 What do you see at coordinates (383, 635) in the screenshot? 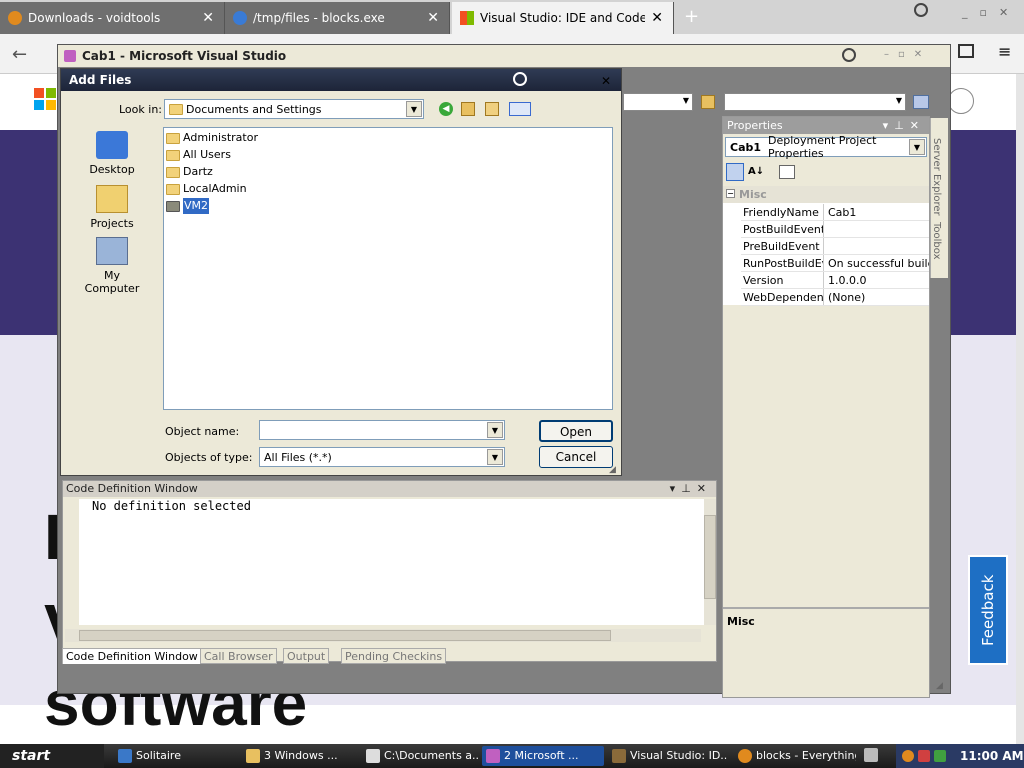
I see `horizontal-scrollbar` at bounding box center [383, 635].